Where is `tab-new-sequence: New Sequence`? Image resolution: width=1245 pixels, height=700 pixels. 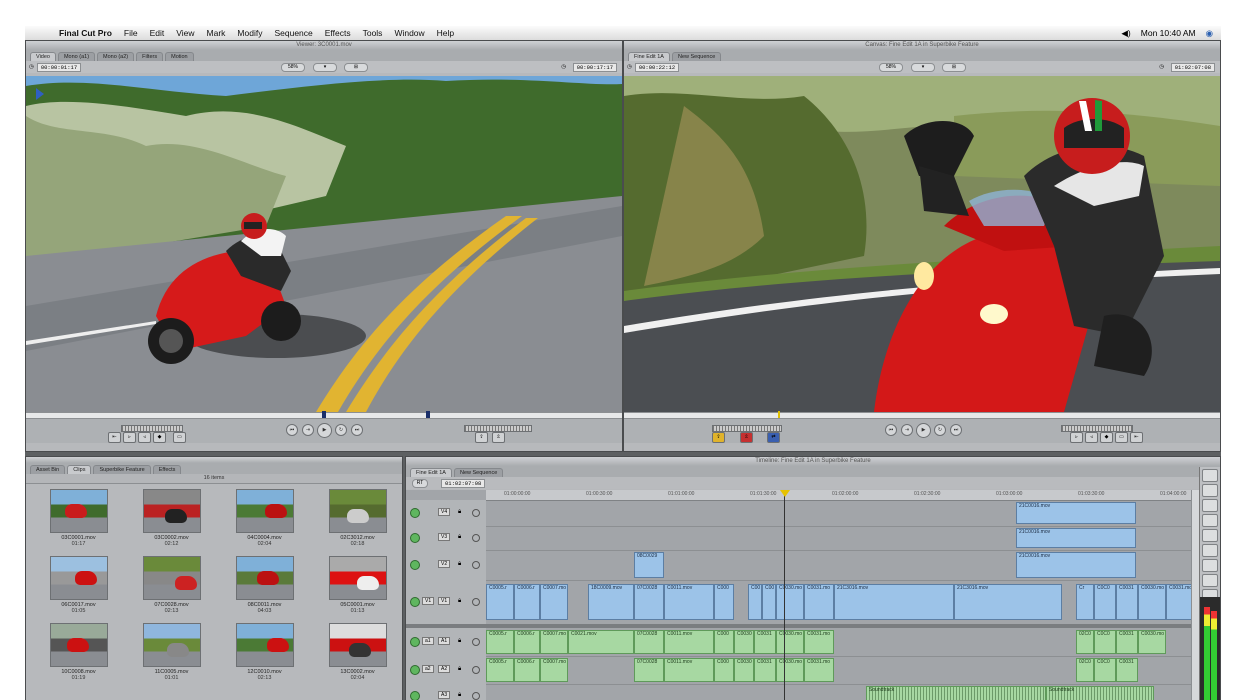
tab-new-sequence: New Sequence is located at coordinates (696, 56).